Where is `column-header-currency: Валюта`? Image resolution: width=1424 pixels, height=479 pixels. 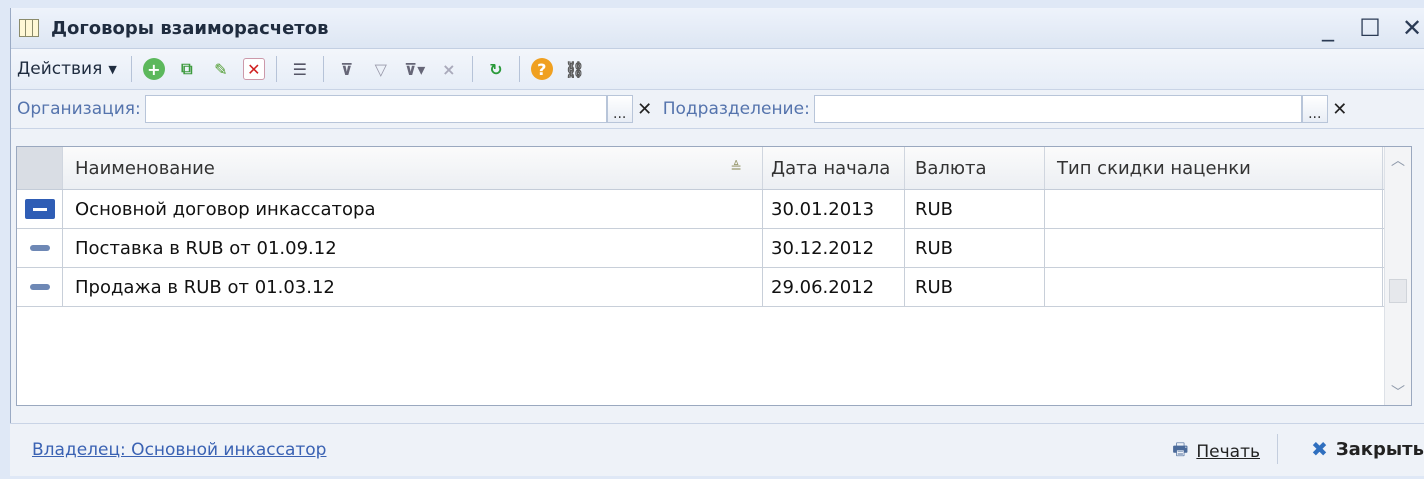 column-header-currency: Валюта is located at coordinates (975, 168).